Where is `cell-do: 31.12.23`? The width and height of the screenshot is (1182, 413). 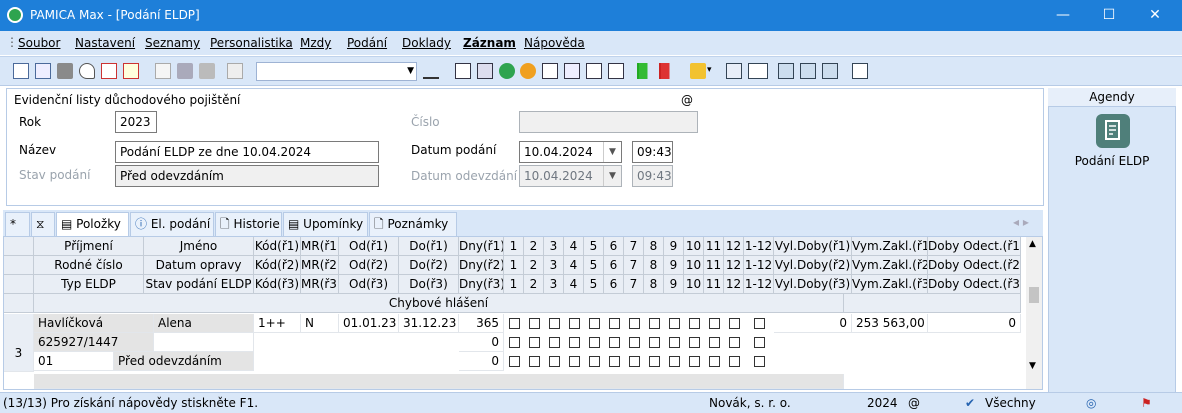
cell-do: 31.12.23 is located at coordinates (429, 323).